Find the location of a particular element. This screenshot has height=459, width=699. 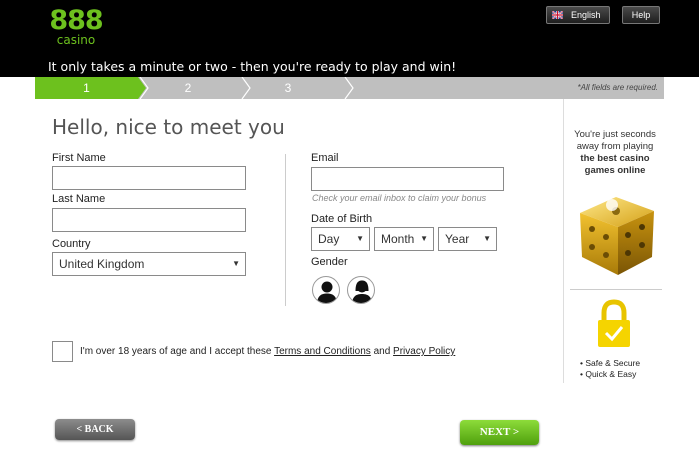

dob-year-value: Year is located at coordinates (457, 239).